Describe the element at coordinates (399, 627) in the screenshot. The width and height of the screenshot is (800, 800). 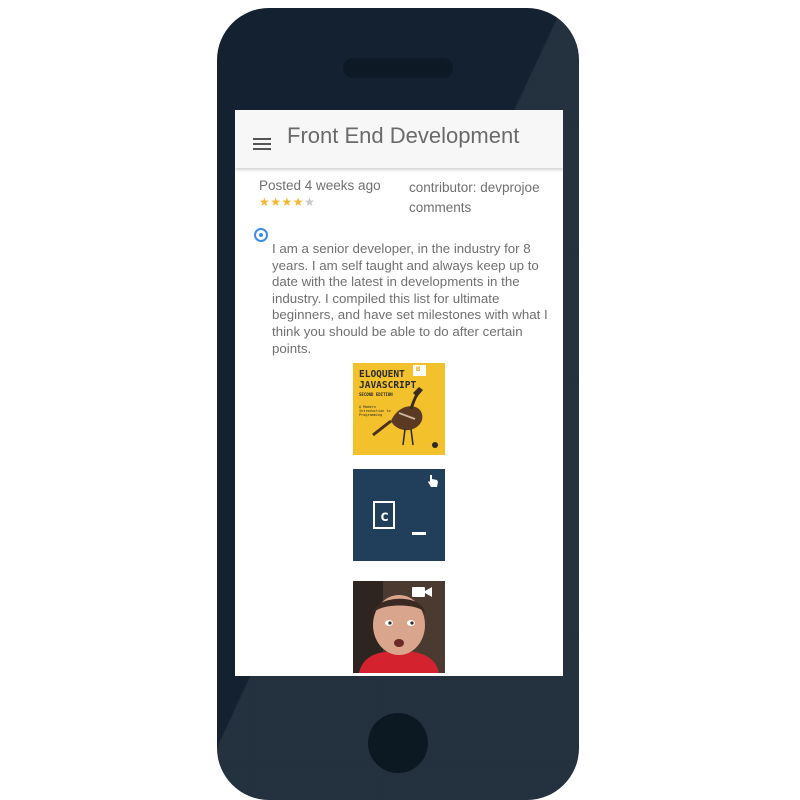
I see `video-thumbnail` at that location.